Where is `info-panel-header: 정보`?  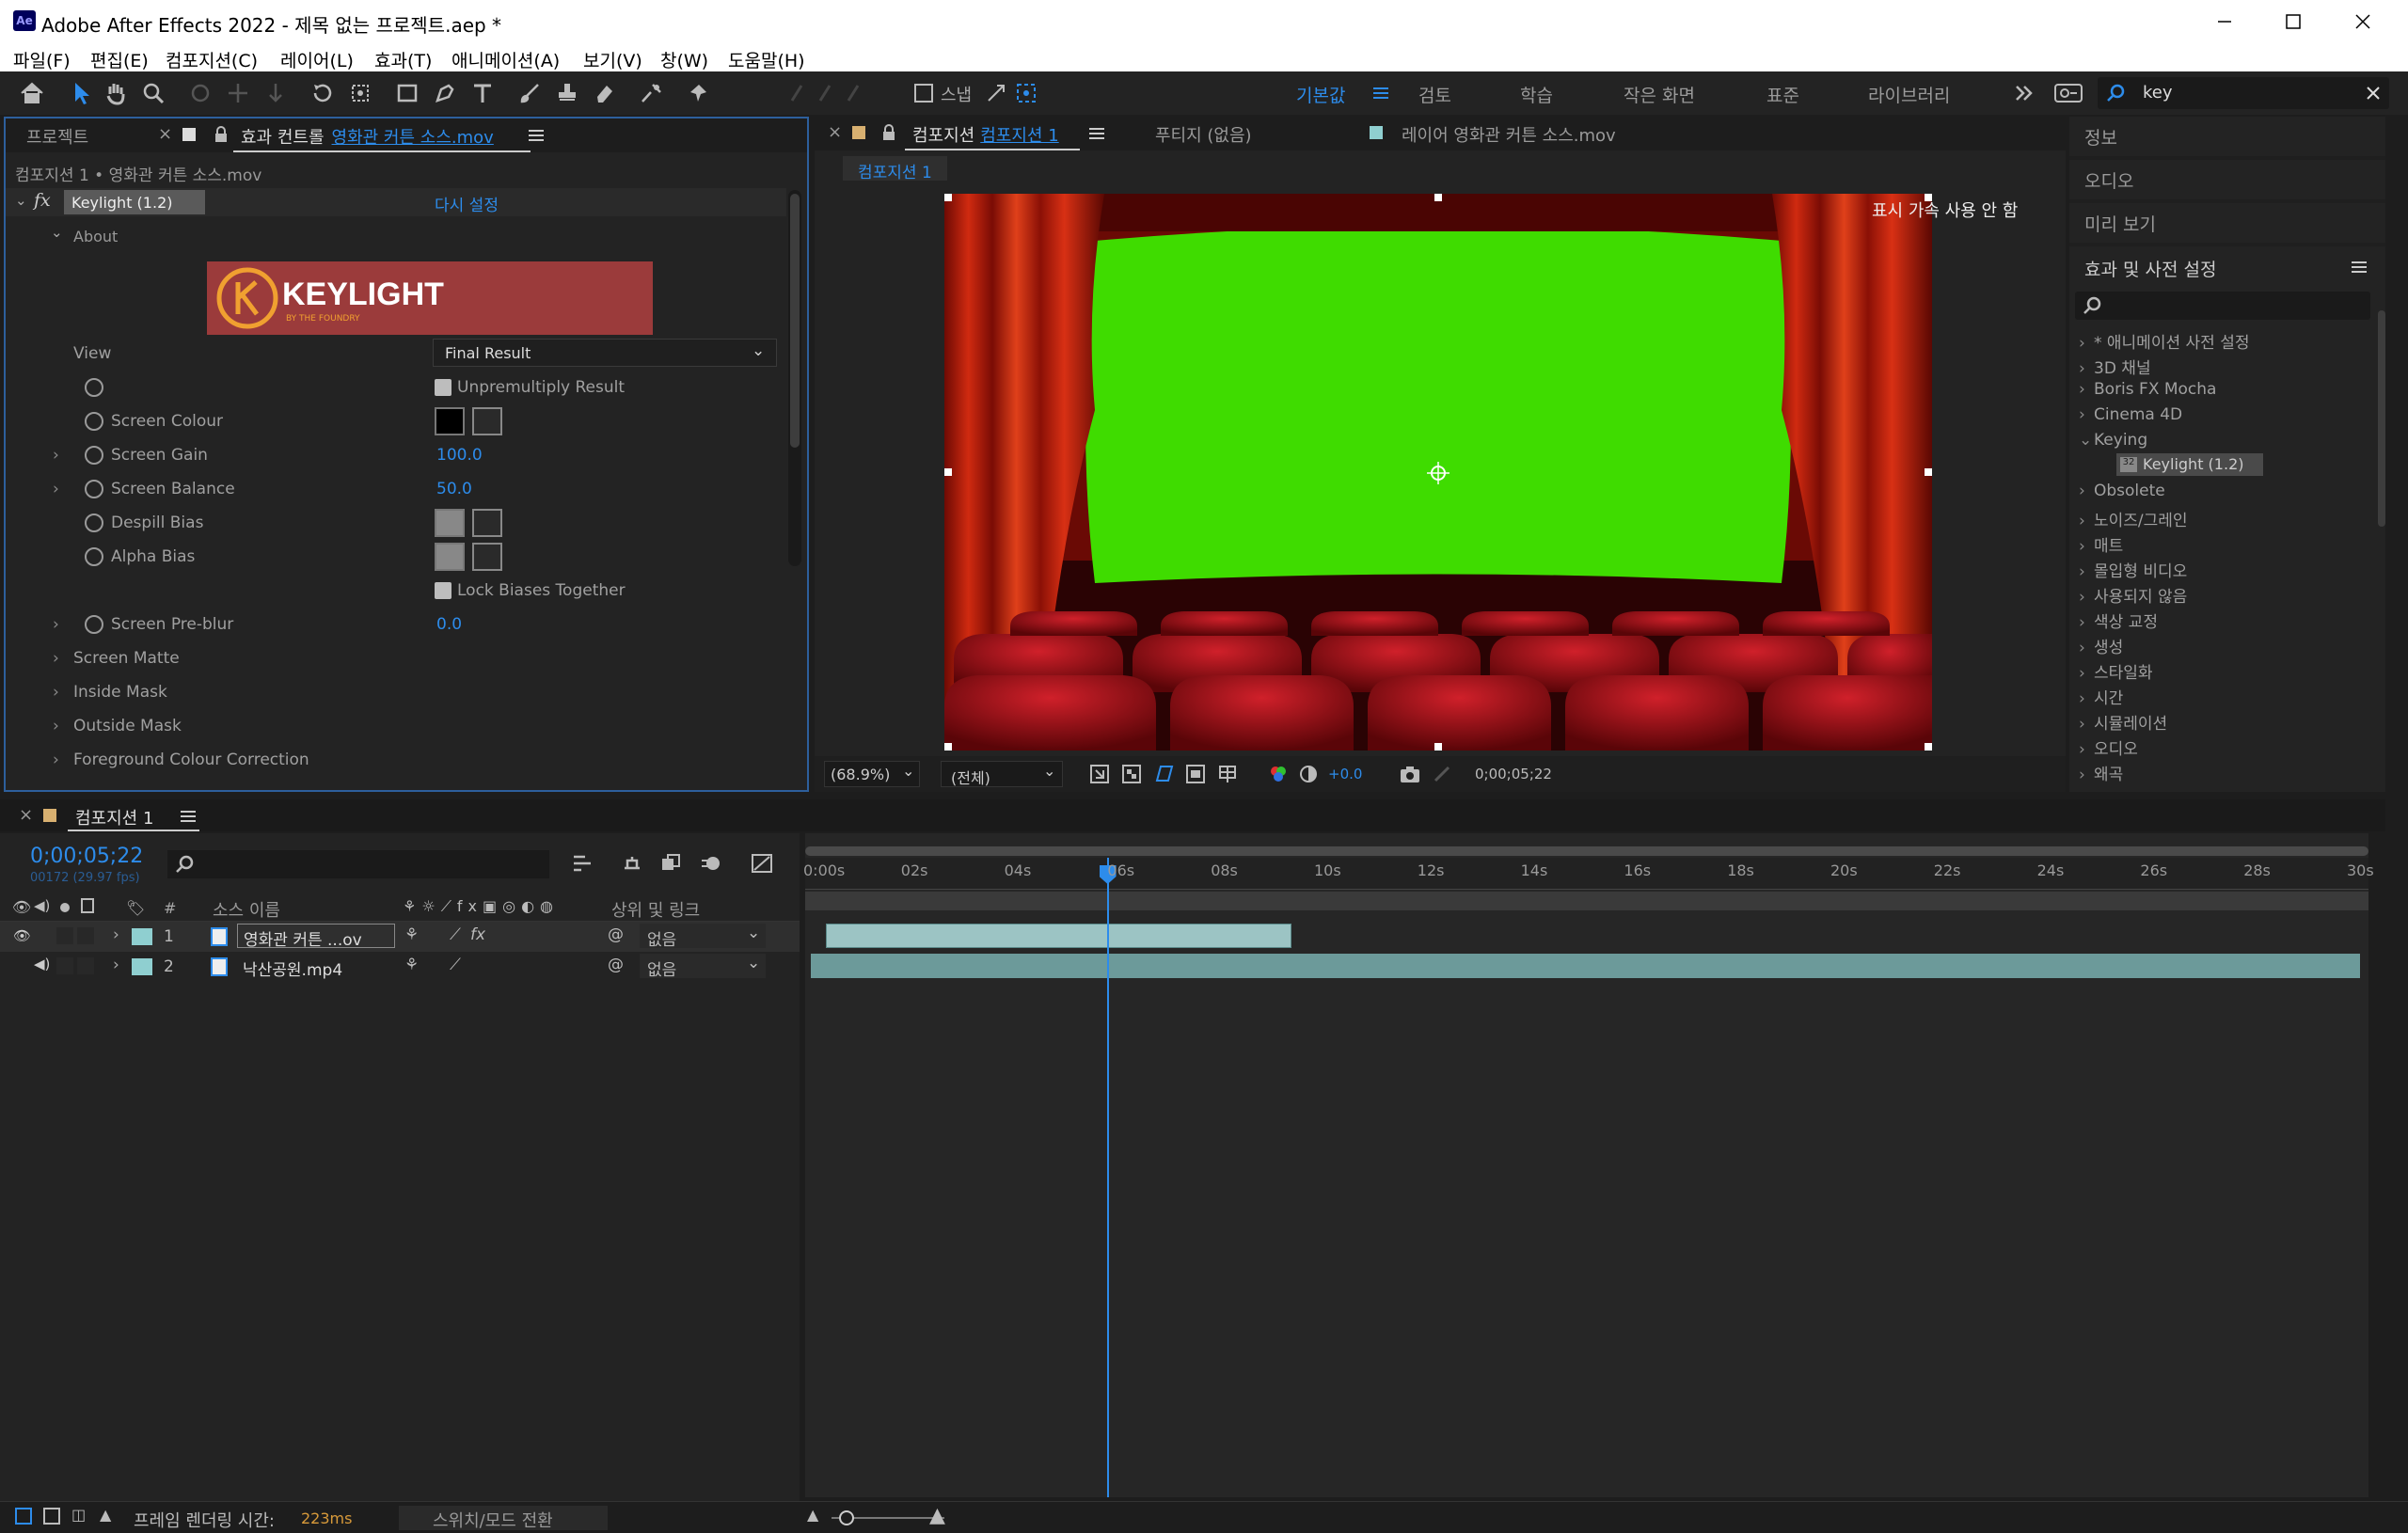
info-panel-header: 정보 is located at coordinates (2227, 136).